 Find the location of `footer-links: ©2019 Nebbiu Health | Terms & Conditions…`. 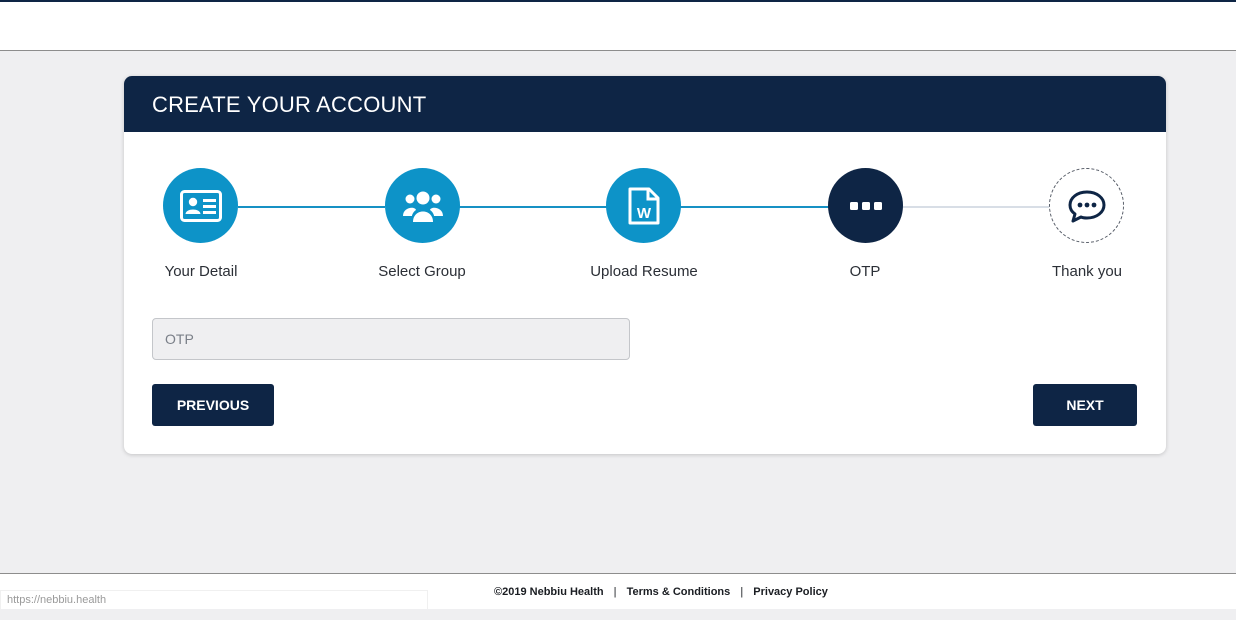

footer-links: ©2019 Nebbiu Health | Terms & Conditions… is located at coordinates (661, 592).